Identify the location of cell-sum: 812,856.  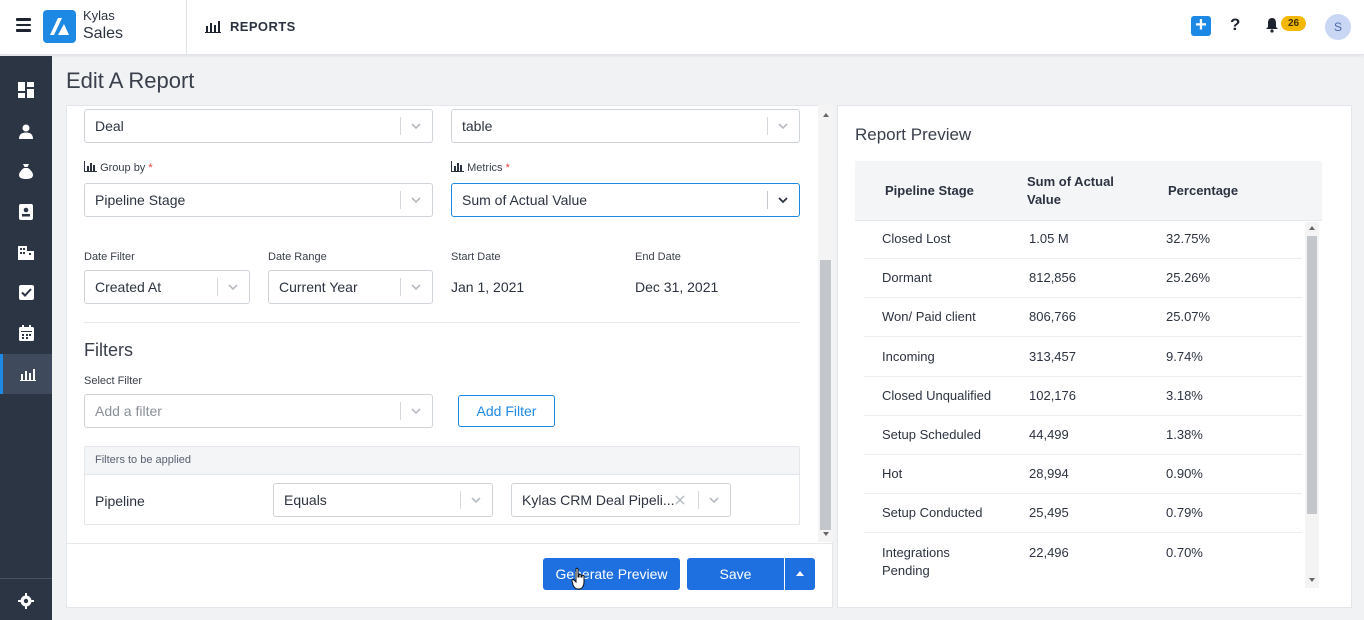
(1052, 277).